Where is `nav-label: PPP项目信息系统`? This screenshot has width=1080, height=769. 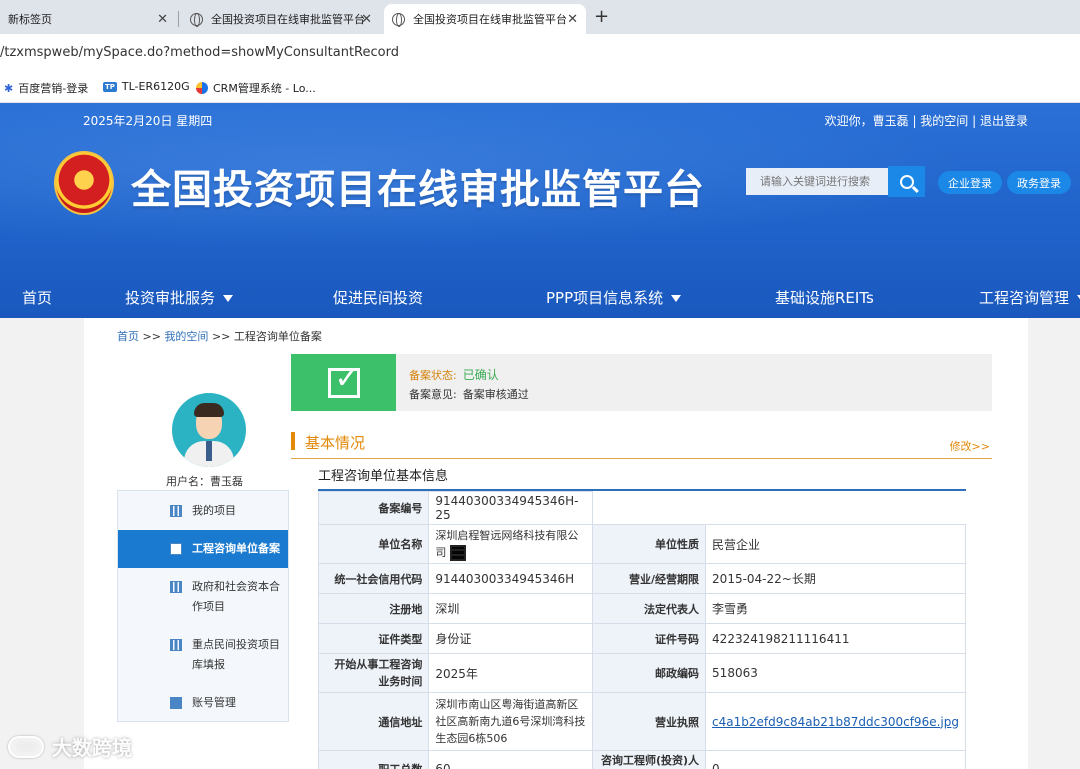 nav-label: PPP项目信息系统 is located at coordinates (605, 298).